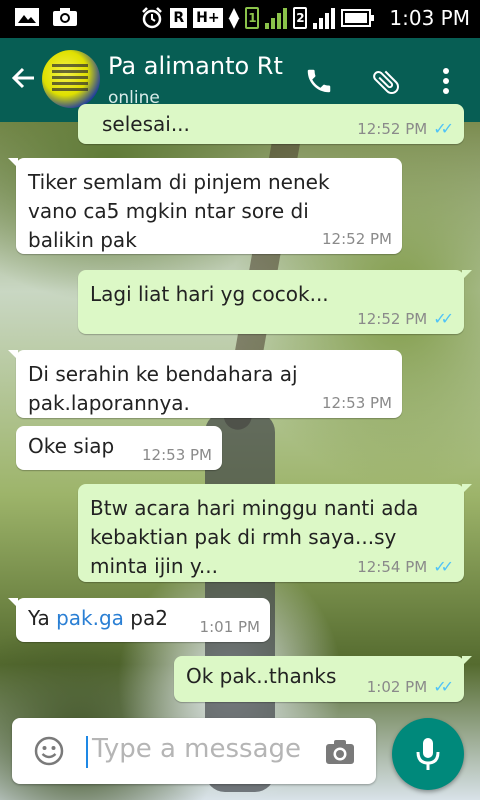 The height and width of the screenshot is (800, 480). I want to click on alarm-icon, so click(152, 18).